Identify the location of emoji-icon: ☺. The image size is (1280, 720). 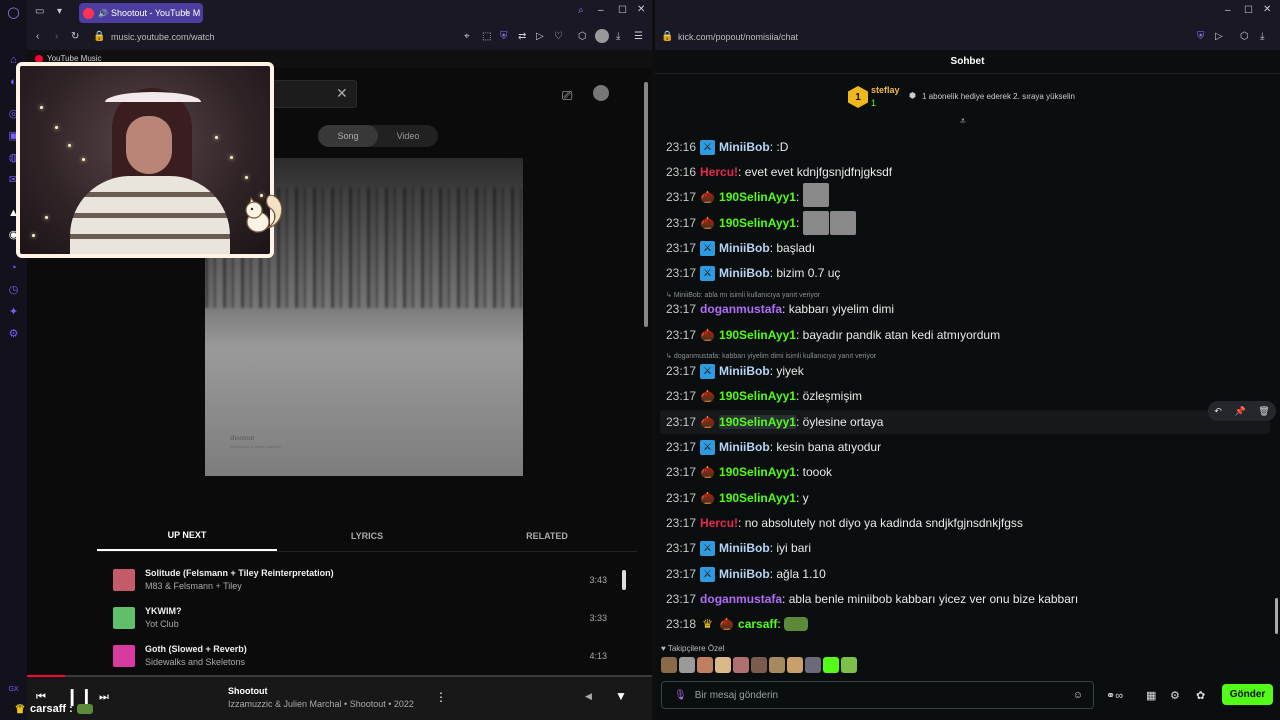
(1078, 695).